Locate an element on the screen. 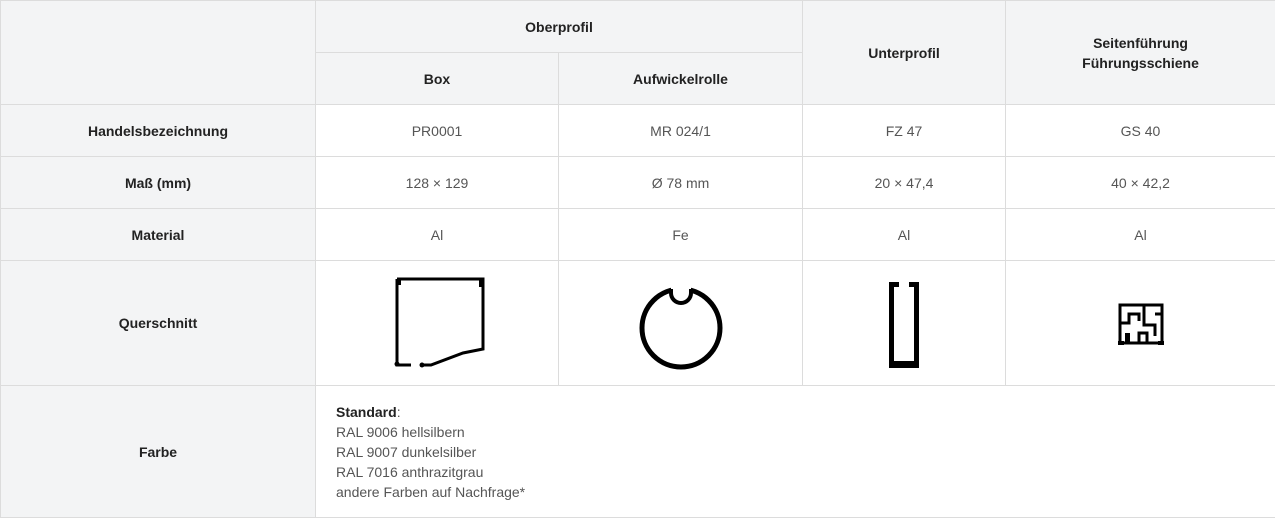 The width and height of the screenshot is (1275, 518). guide-rail-cross-section-icon is located at coordinates (1140, 324).